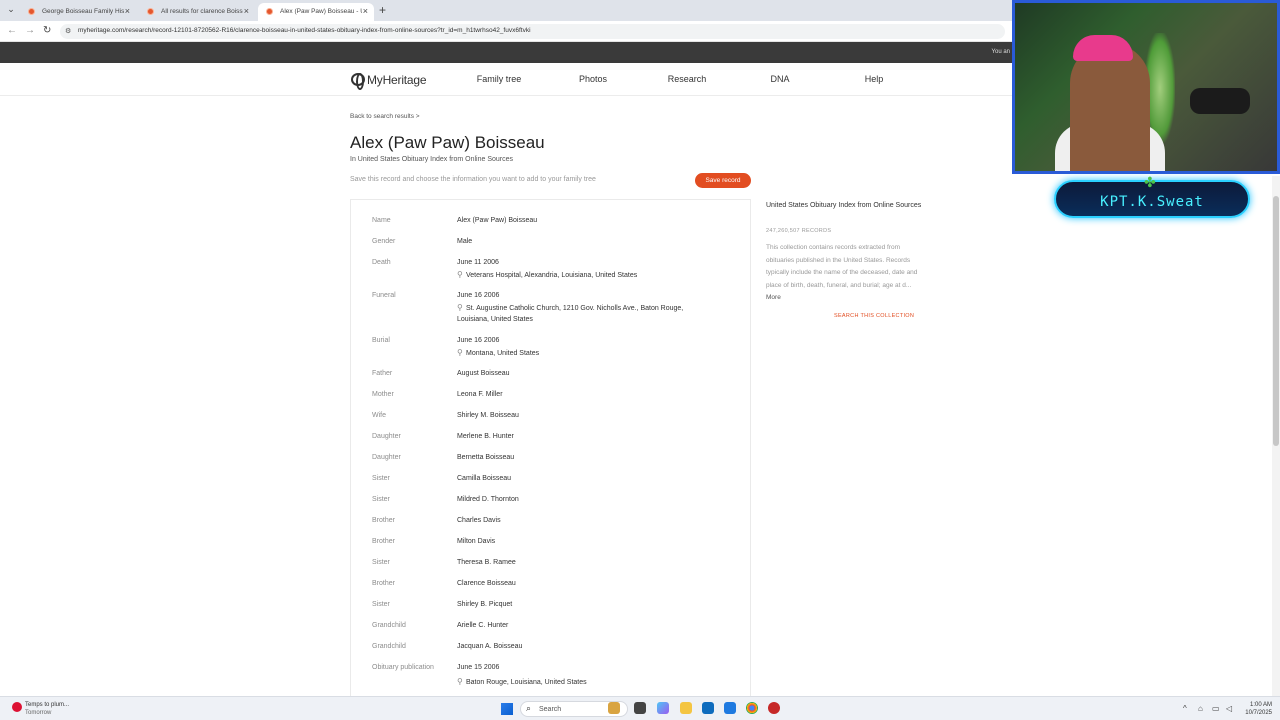  Describe the element at coordinates (1152, 202) in the screenshot. I see `badge-text: KPT.K.Sweat` at that location.